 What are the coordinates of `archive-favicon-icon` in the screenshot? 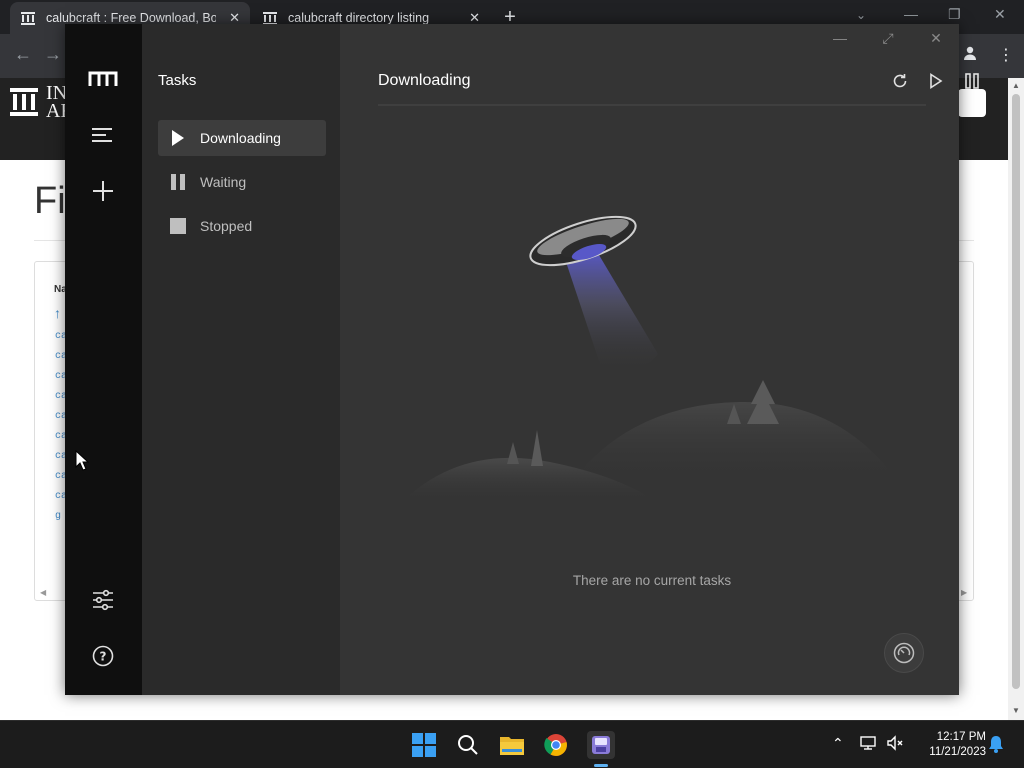 It's located at (28, 18).